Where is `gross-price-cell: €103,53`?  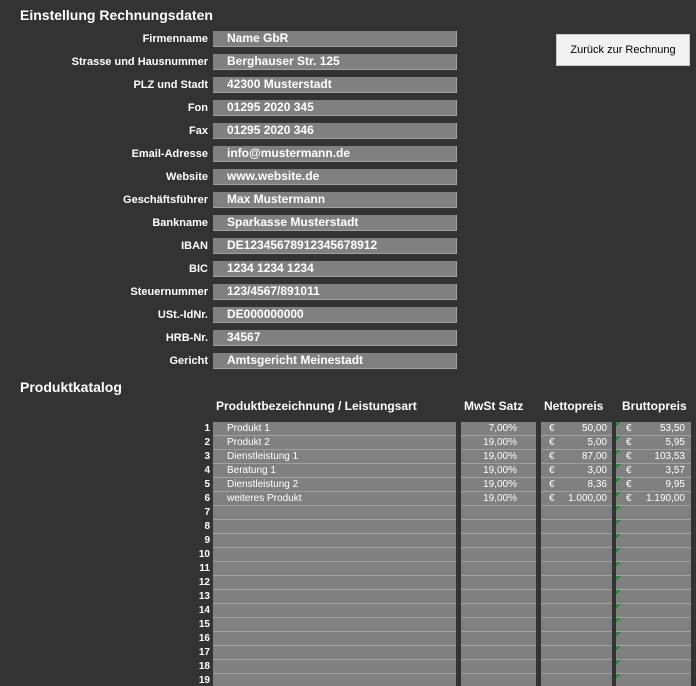 gross-price-cell: €103,53 is located at coordinates (653, 457).